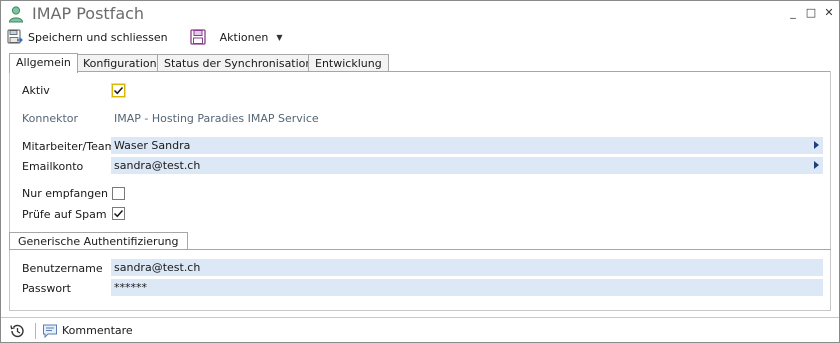  I want to click on maximize-button: □, so click(811, 12).